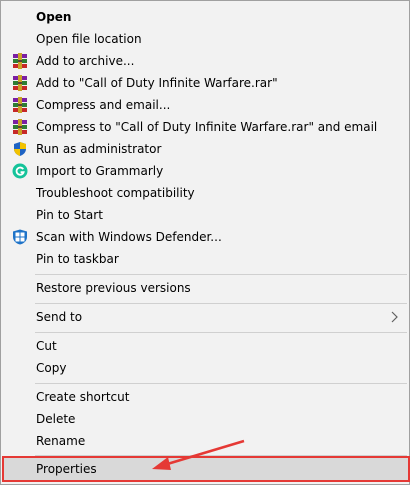  Describe the element at coordinates (113, 288) in the screenshot. I see `menu-item-label: Restore previous versions` at that location.